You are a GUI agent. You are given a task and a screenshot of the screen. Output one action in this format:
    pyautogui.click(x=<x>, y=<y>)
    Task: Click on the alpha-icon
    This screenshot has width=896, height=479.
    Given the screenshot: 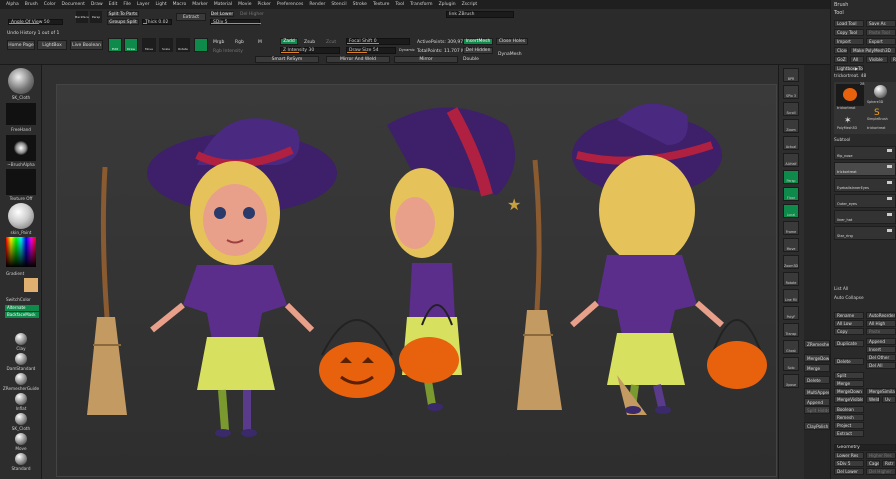 What is the action you would take?
    pyautogui.click(x=21, y=148)
    